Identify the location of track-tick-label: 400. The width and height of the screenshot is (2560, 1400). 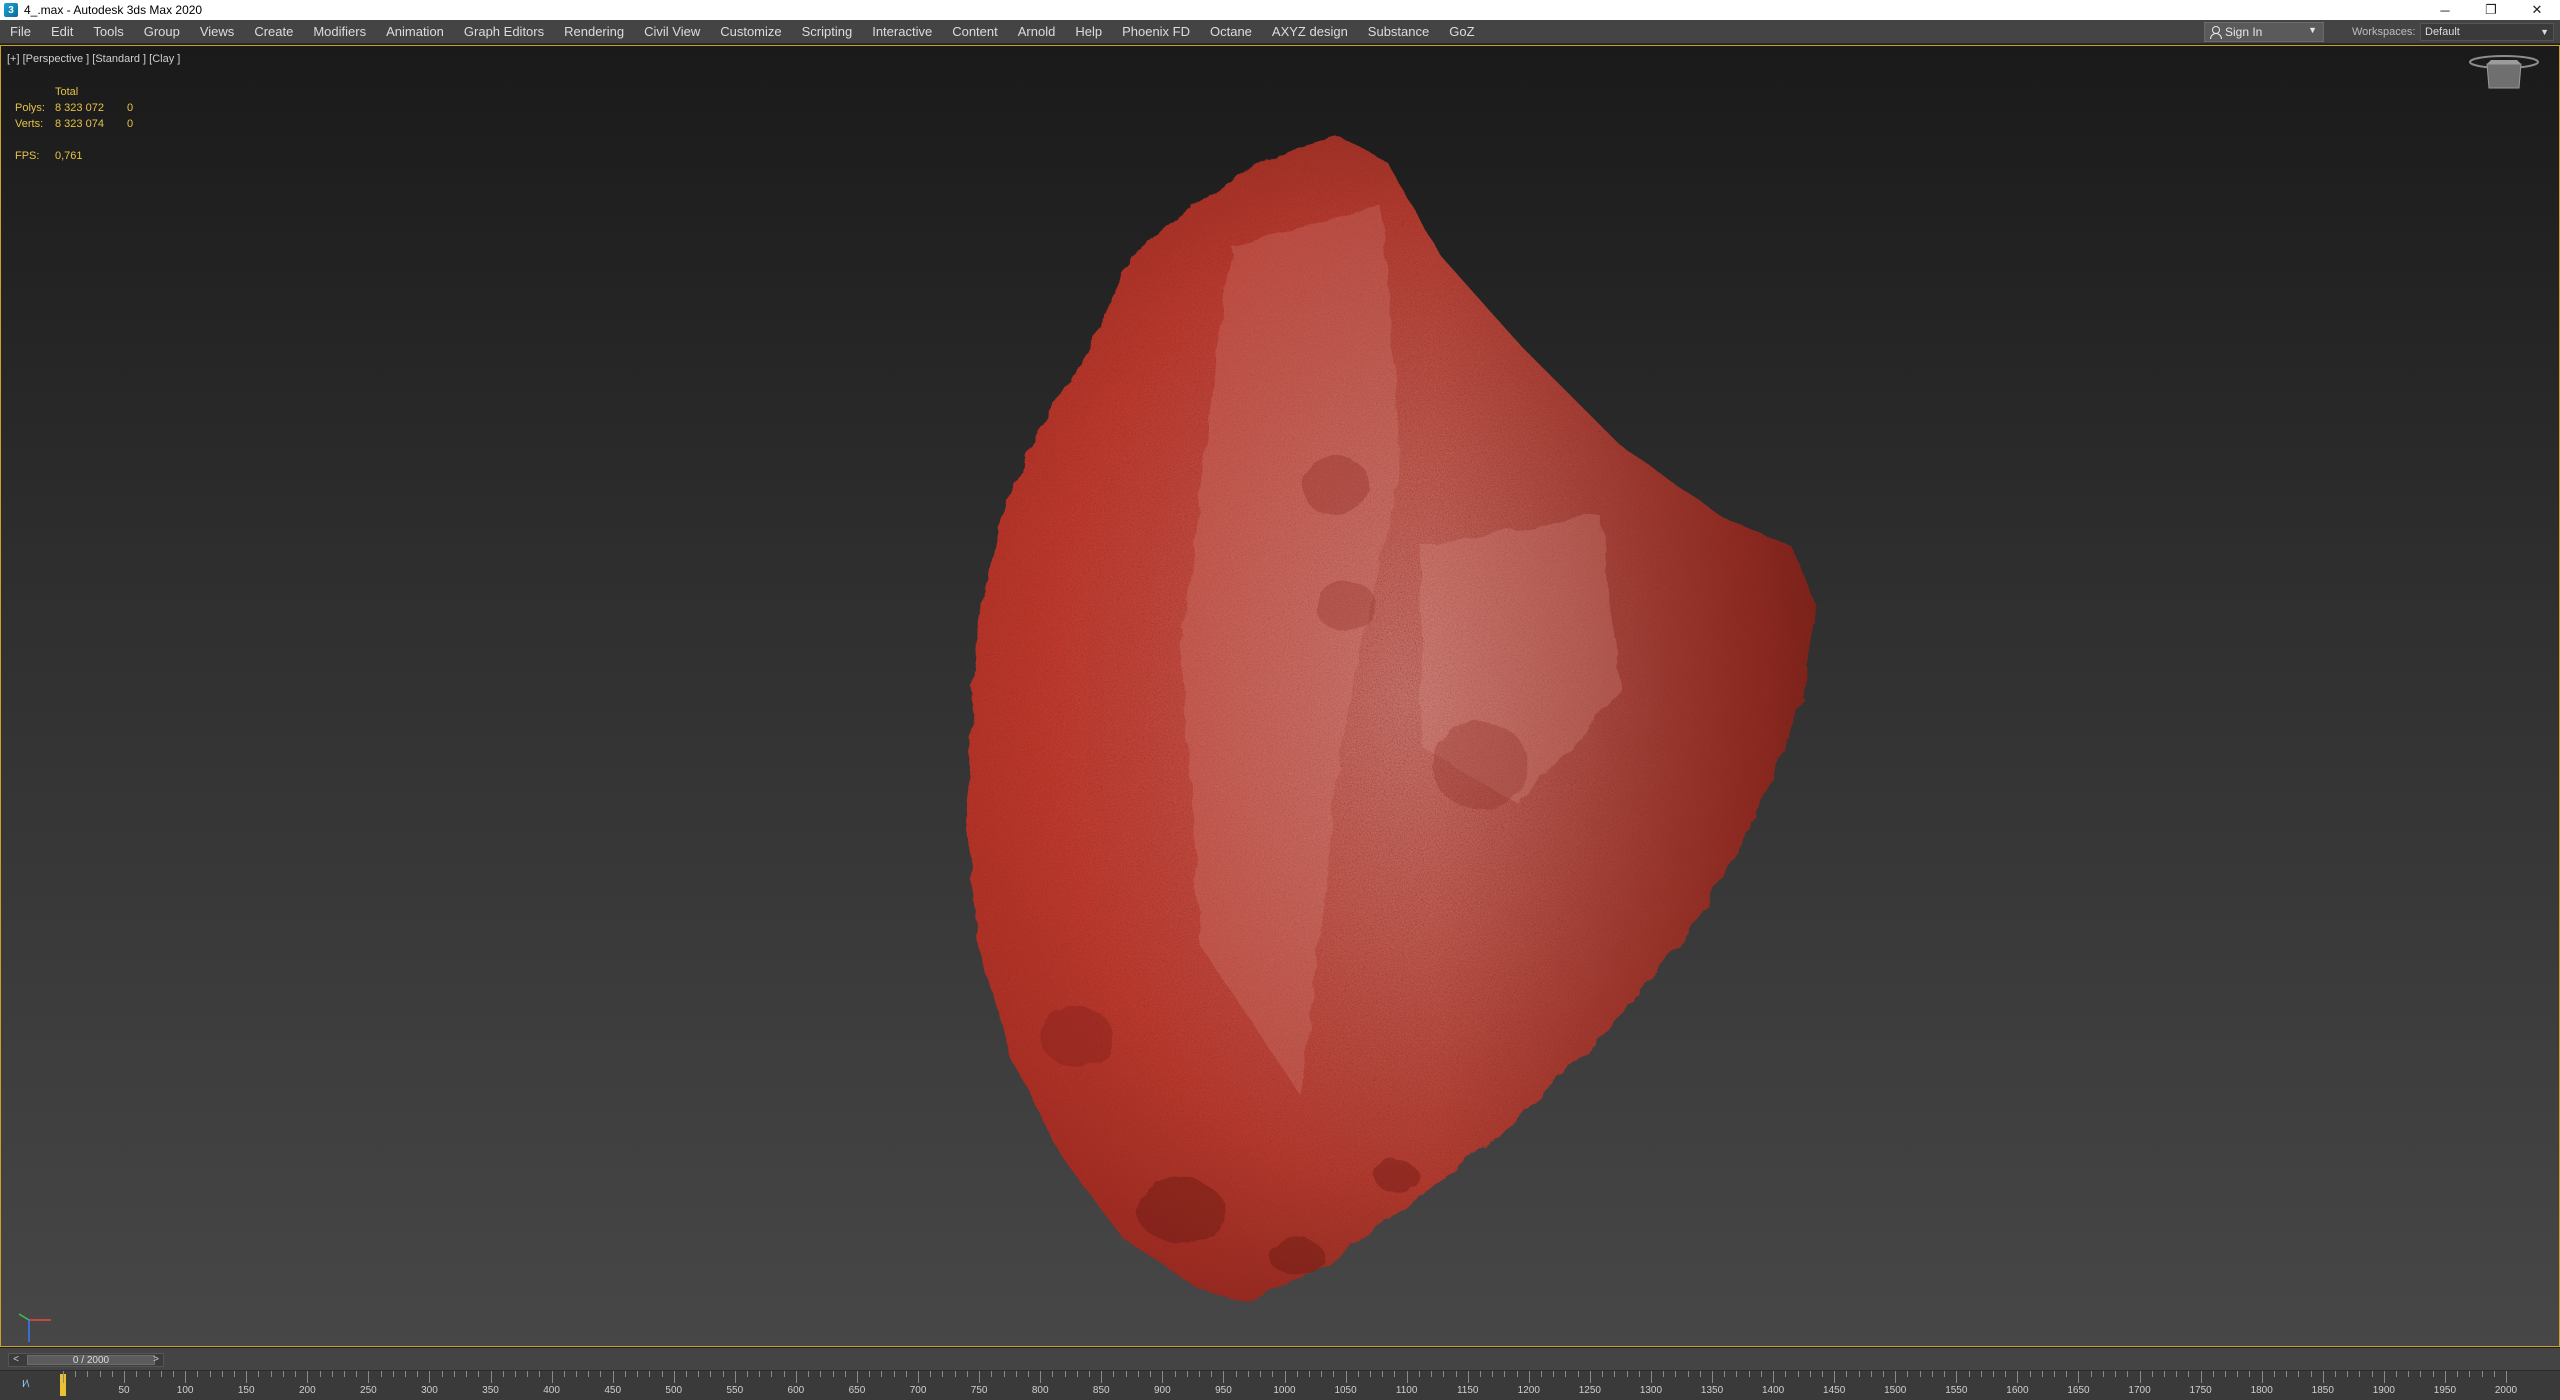
(551, 1390).